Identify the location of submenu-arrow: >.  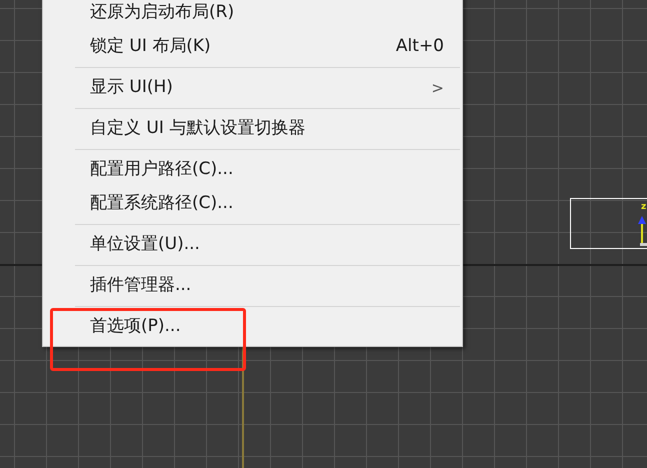
(437, 88).